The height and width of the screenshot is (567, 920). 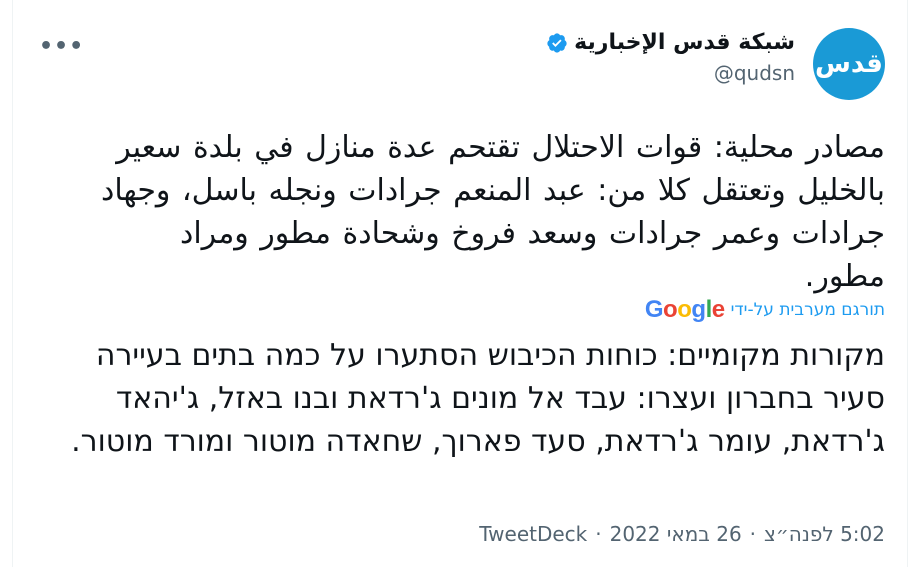 I want to click on author-info: شبكة قدس الإخبارية @qudsn, so click(x=670, y=57).